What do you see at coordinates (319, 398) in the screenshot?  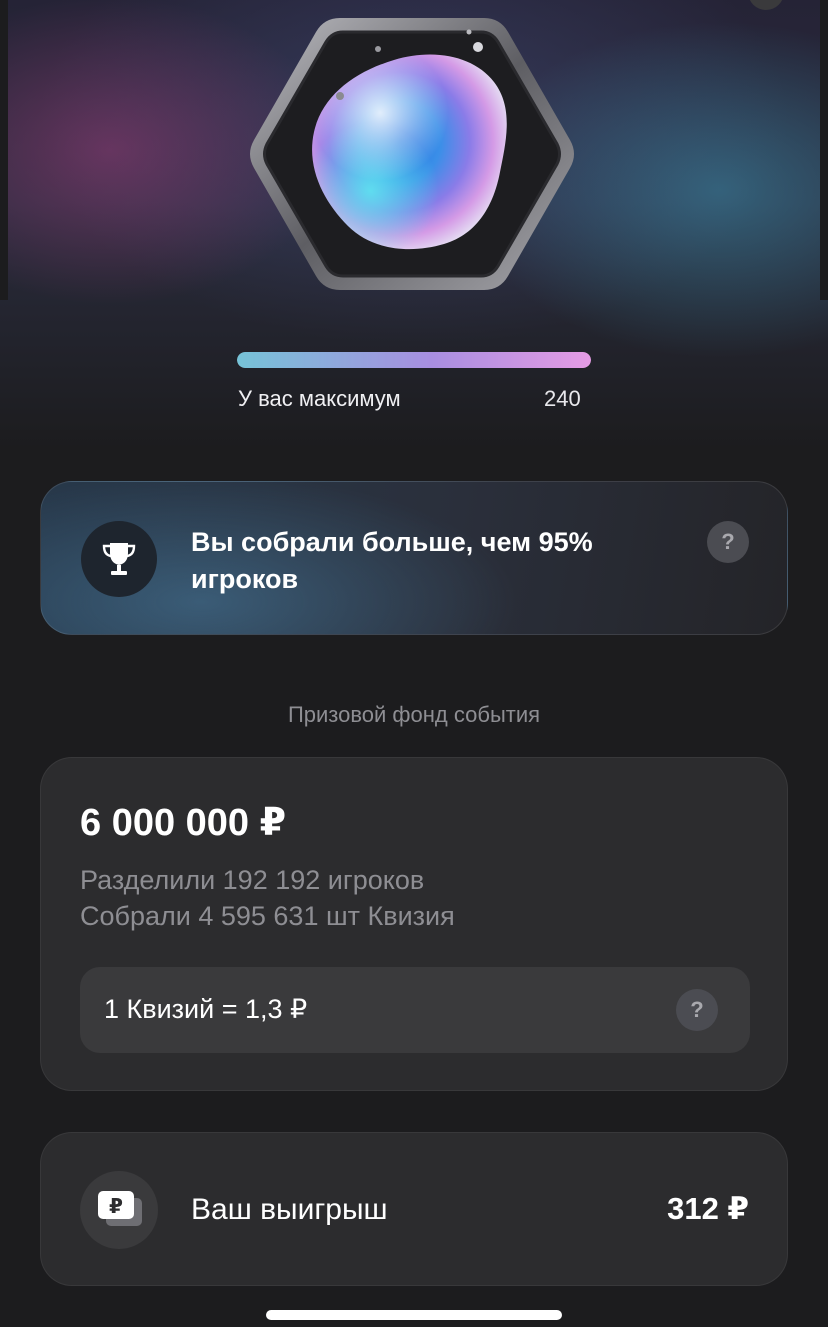 I see `max-level-label: У вас максимум` at bounding box center [319, 398].